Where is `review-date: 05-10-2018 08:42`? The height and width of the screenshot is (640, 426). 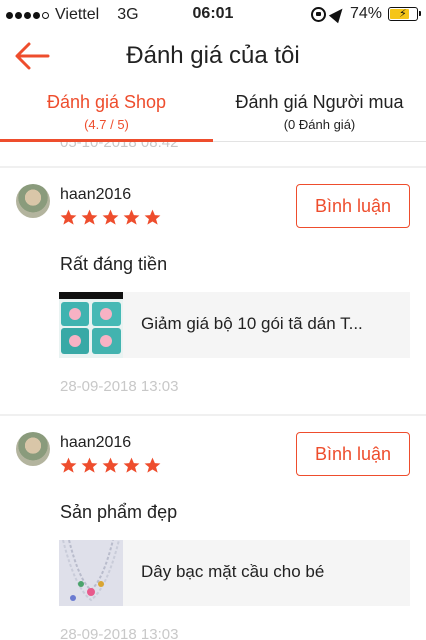 review-date: 05-10-2018 08:42 is located at coordinates (243, 146).